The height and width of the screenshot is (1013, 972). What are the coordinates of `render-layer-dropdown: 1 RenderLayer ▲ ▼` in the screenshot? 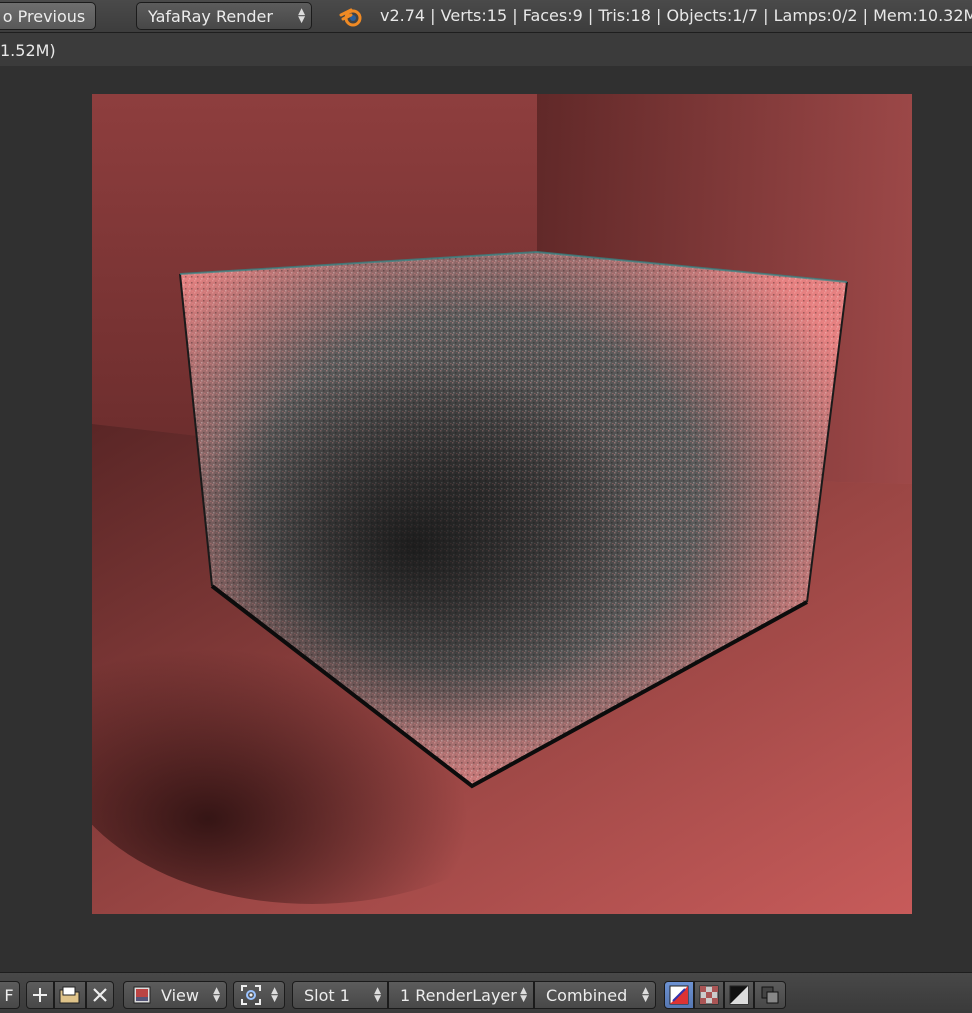 It's located at (461, 995).